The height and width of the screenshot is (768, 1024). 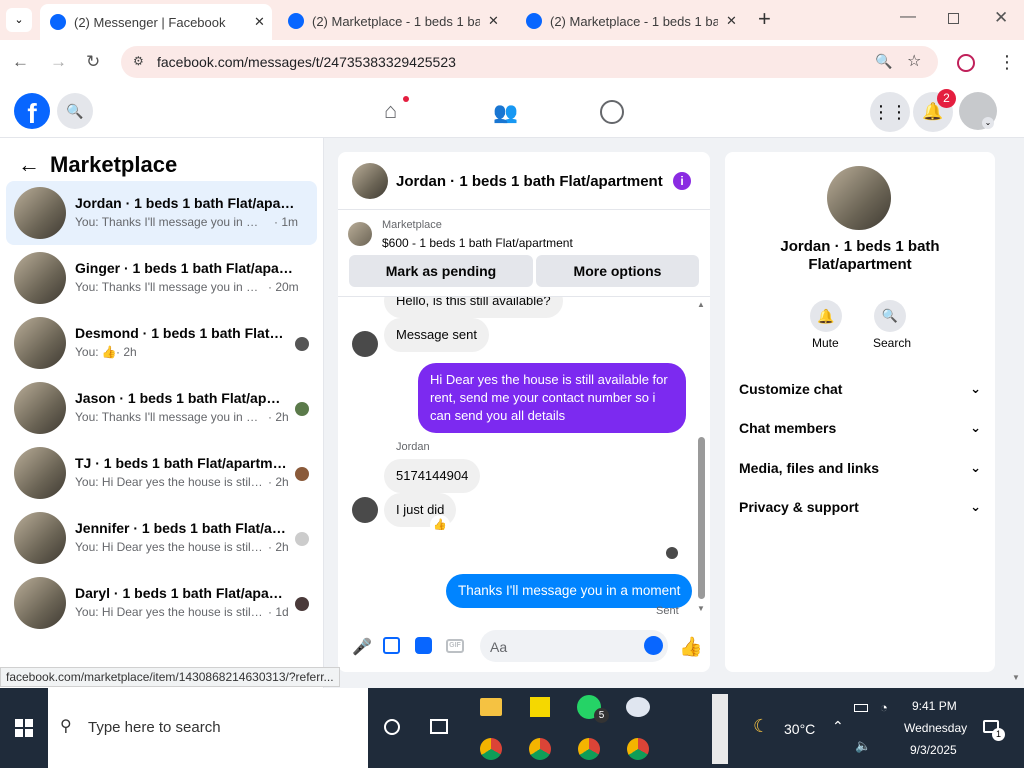 What do you see at coordinates (423, 645) in the screenshot?
I see `sticker-icon` at bounding box center [423, 645].